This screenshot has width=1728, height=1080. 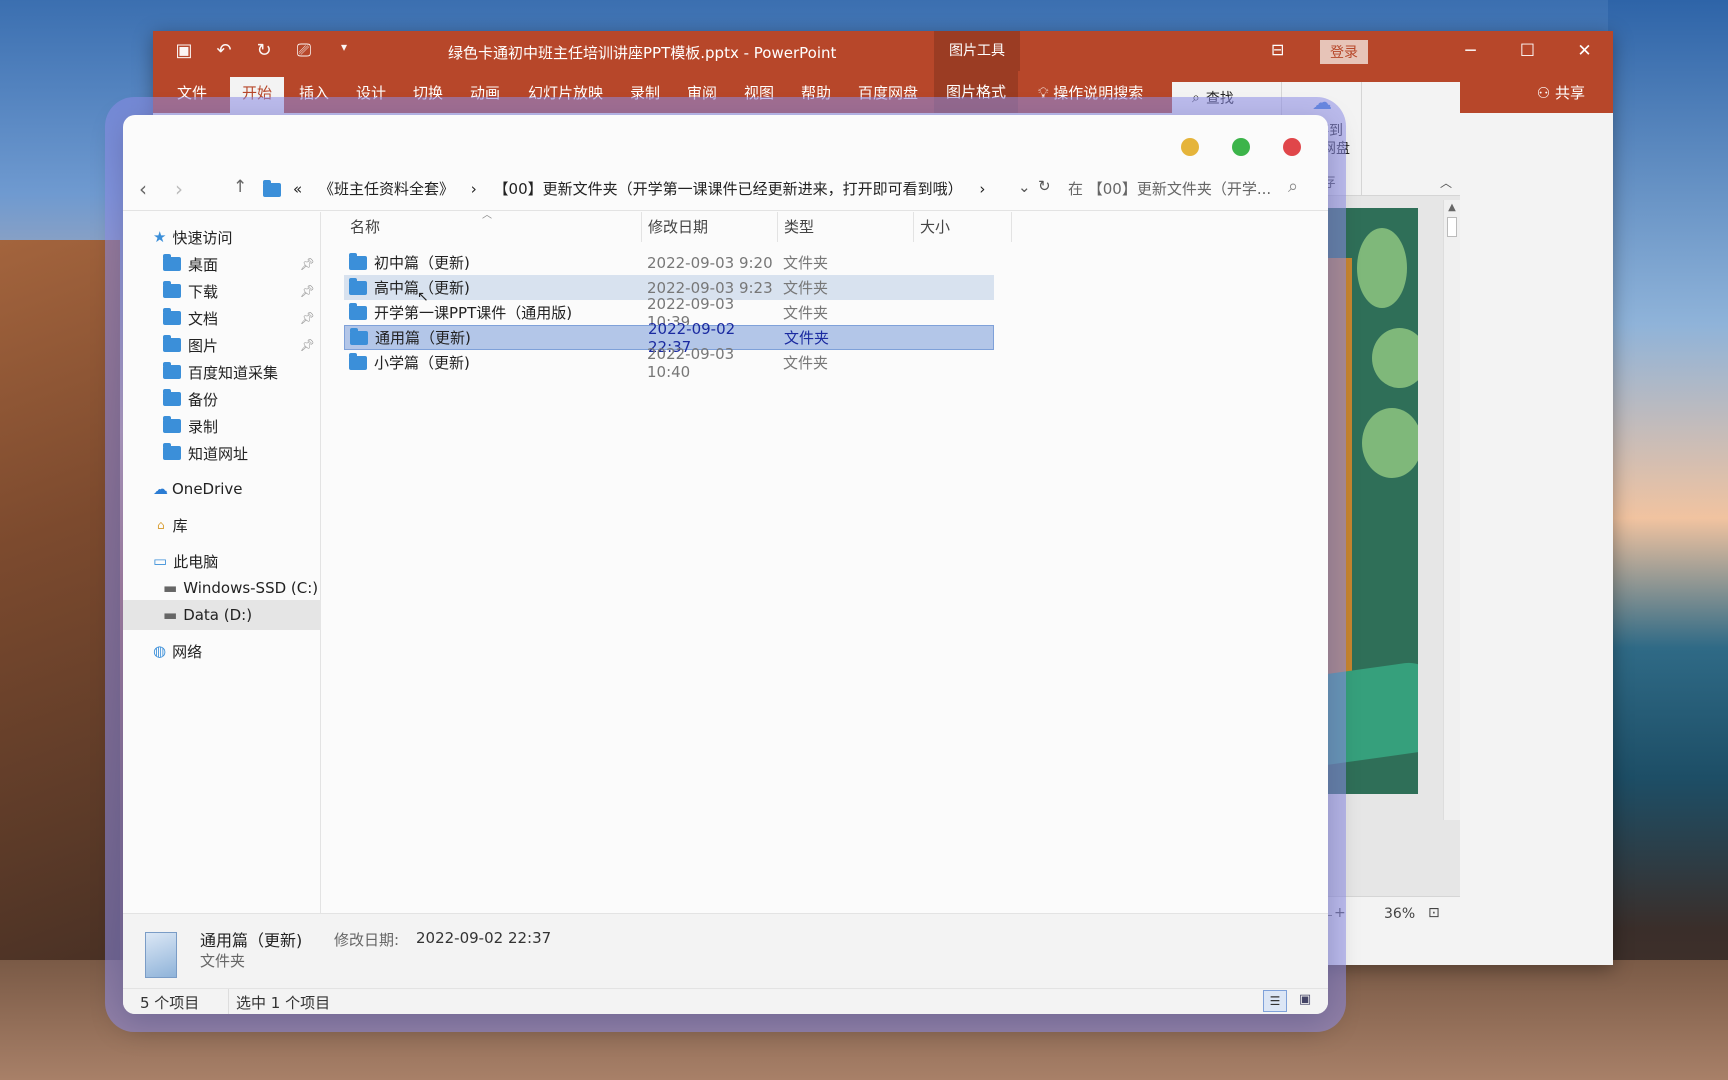 What do you see at coordinates (307, 264) in the screenshot?
I see `pin-icon: 📌︎` at bounding box center [307, 264].